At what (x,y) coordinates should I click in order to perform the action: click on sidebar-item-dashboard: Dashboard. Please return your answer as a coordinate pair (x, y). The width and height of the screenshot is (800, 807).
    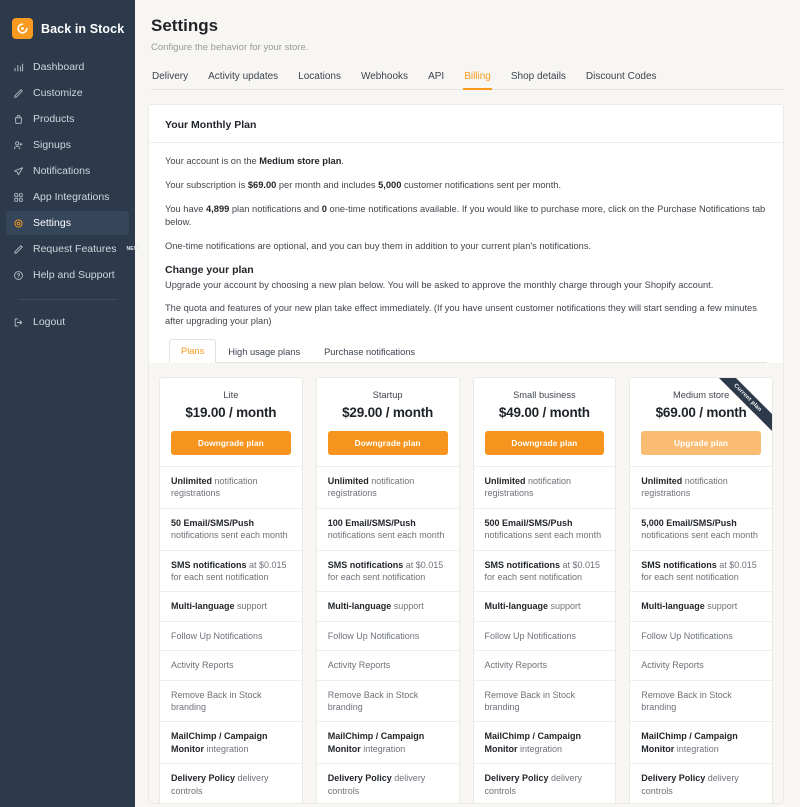
    Looking at the image, I should click on (67, 67).